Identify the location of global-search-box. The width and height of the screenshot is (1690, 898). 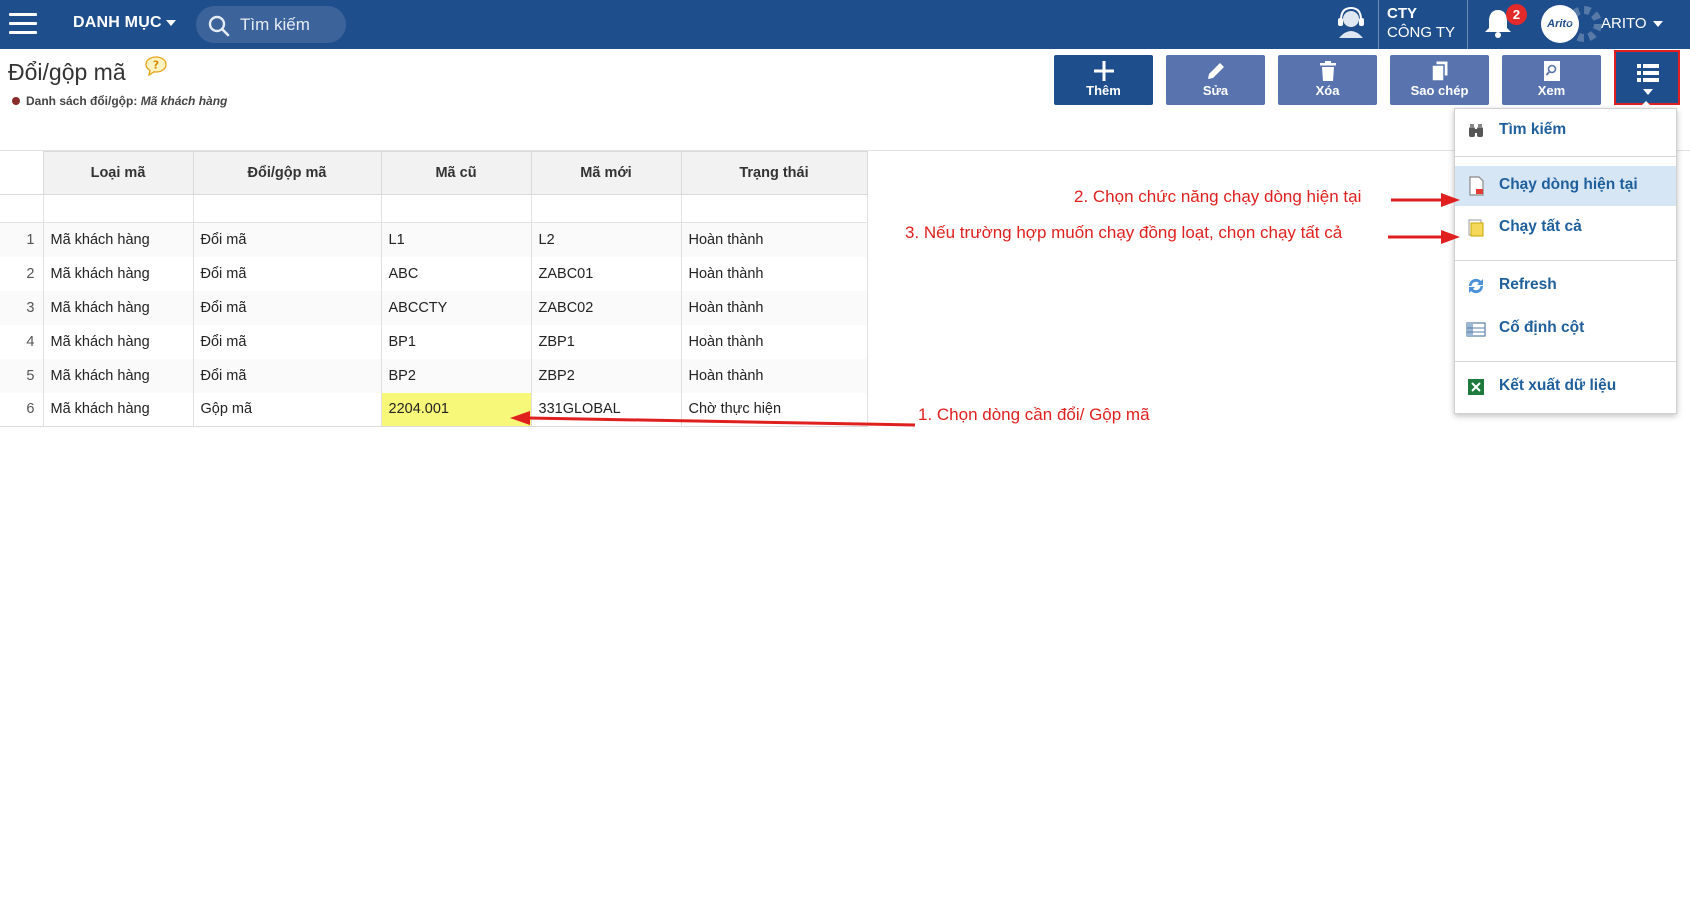
(271, 24).